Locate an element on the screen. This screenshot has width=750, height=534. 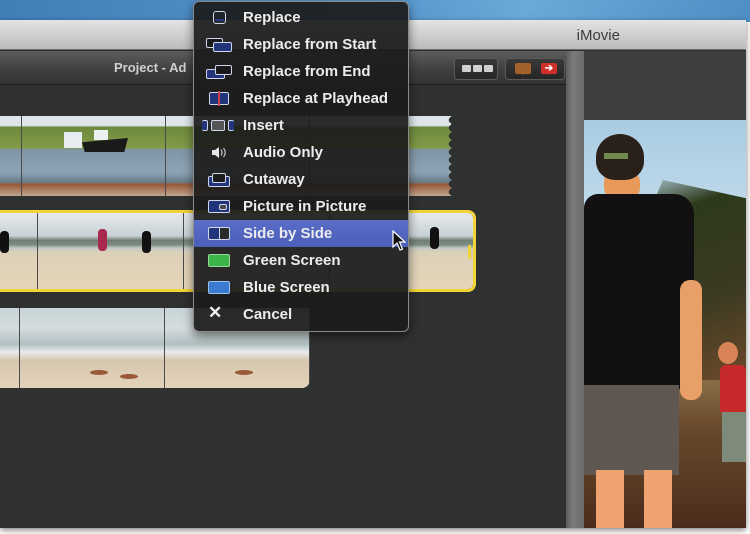
comment-marker-icon is located at coordinates (523, 69).